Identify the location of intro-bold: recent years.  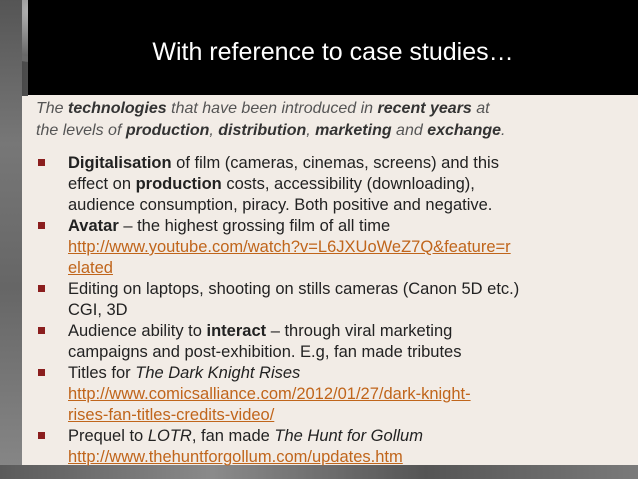
(424, 108).